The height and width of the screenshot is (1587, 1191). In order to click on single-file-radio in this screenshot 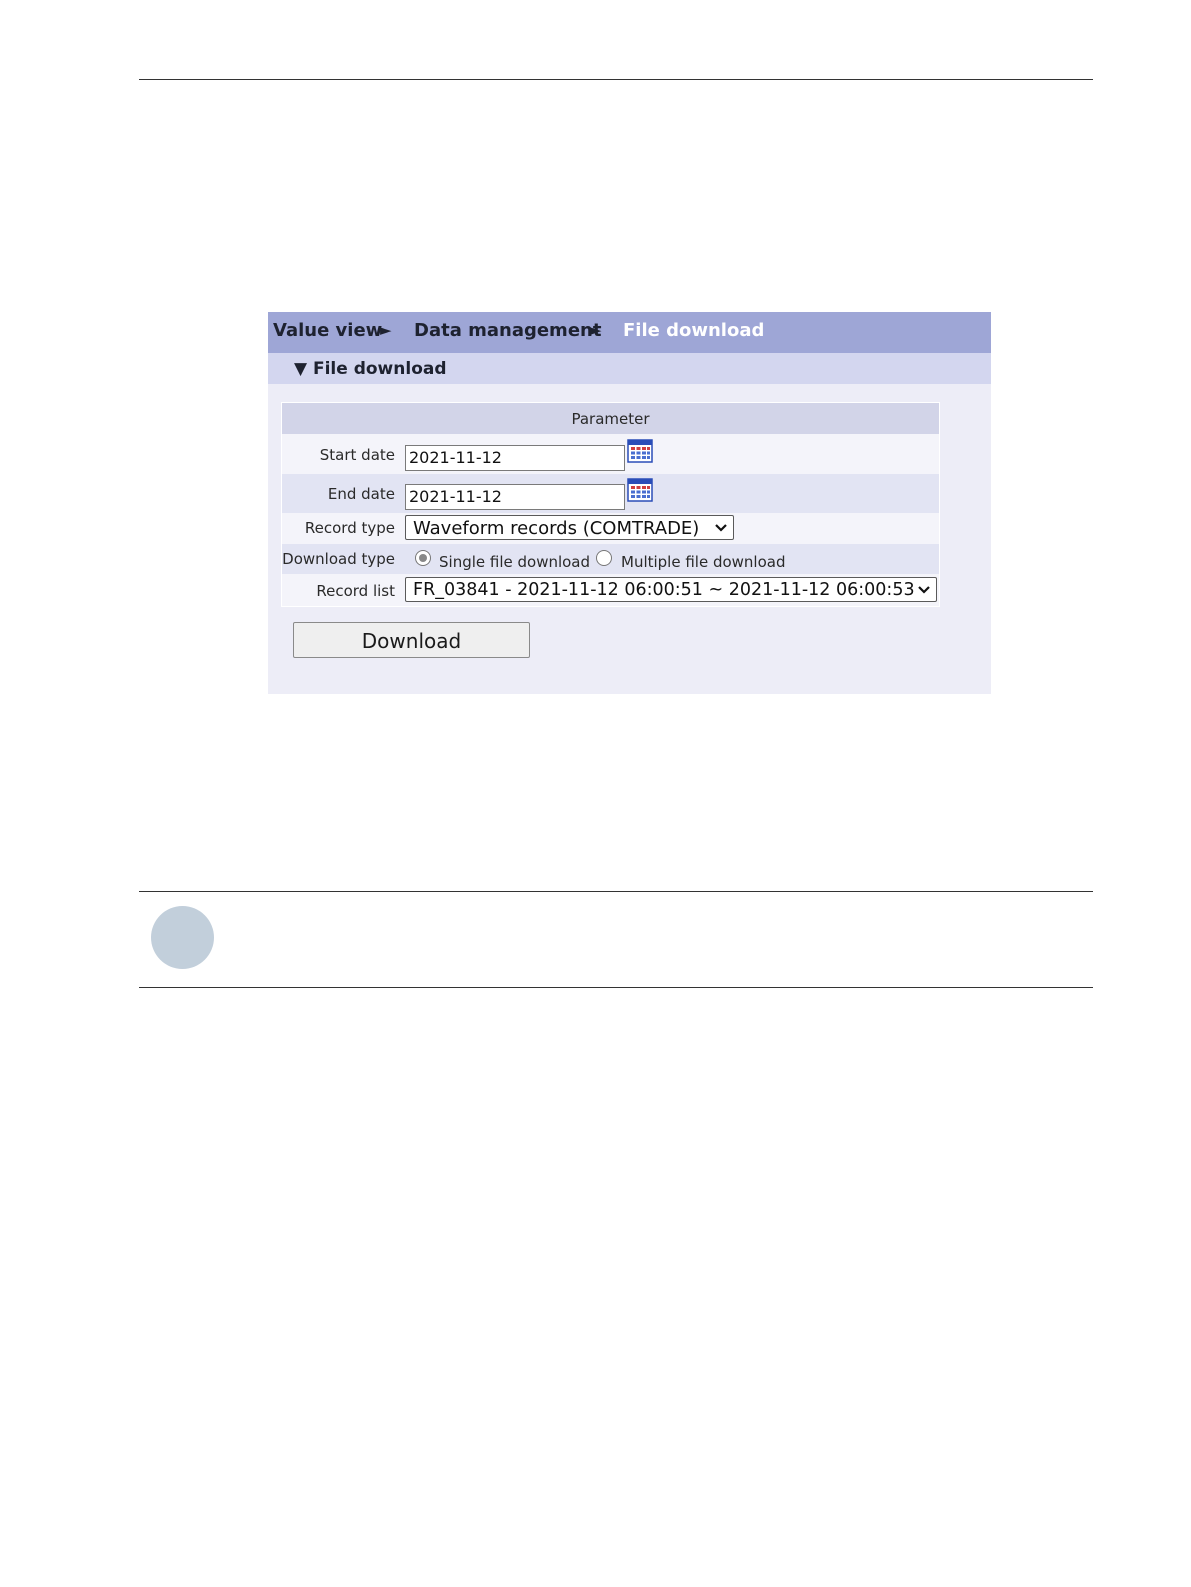, I will do `click(423, 558)`.